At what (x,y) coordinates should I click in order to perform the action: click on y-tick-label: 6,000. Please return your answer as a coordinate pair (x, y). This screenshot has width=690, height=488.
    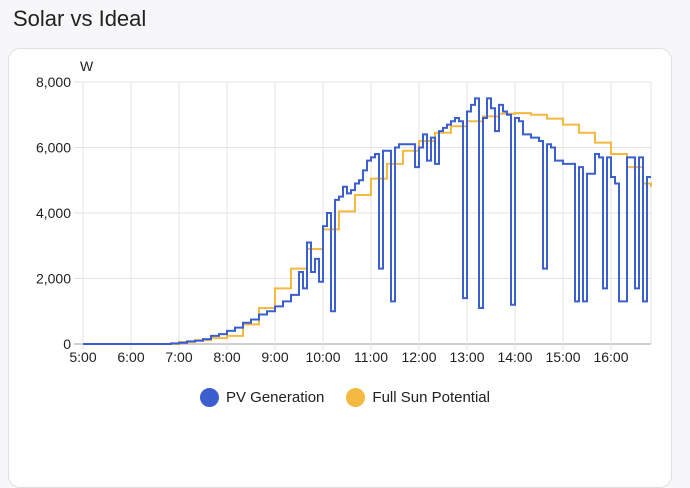
    Looking at the image, I should click on (53, 148).